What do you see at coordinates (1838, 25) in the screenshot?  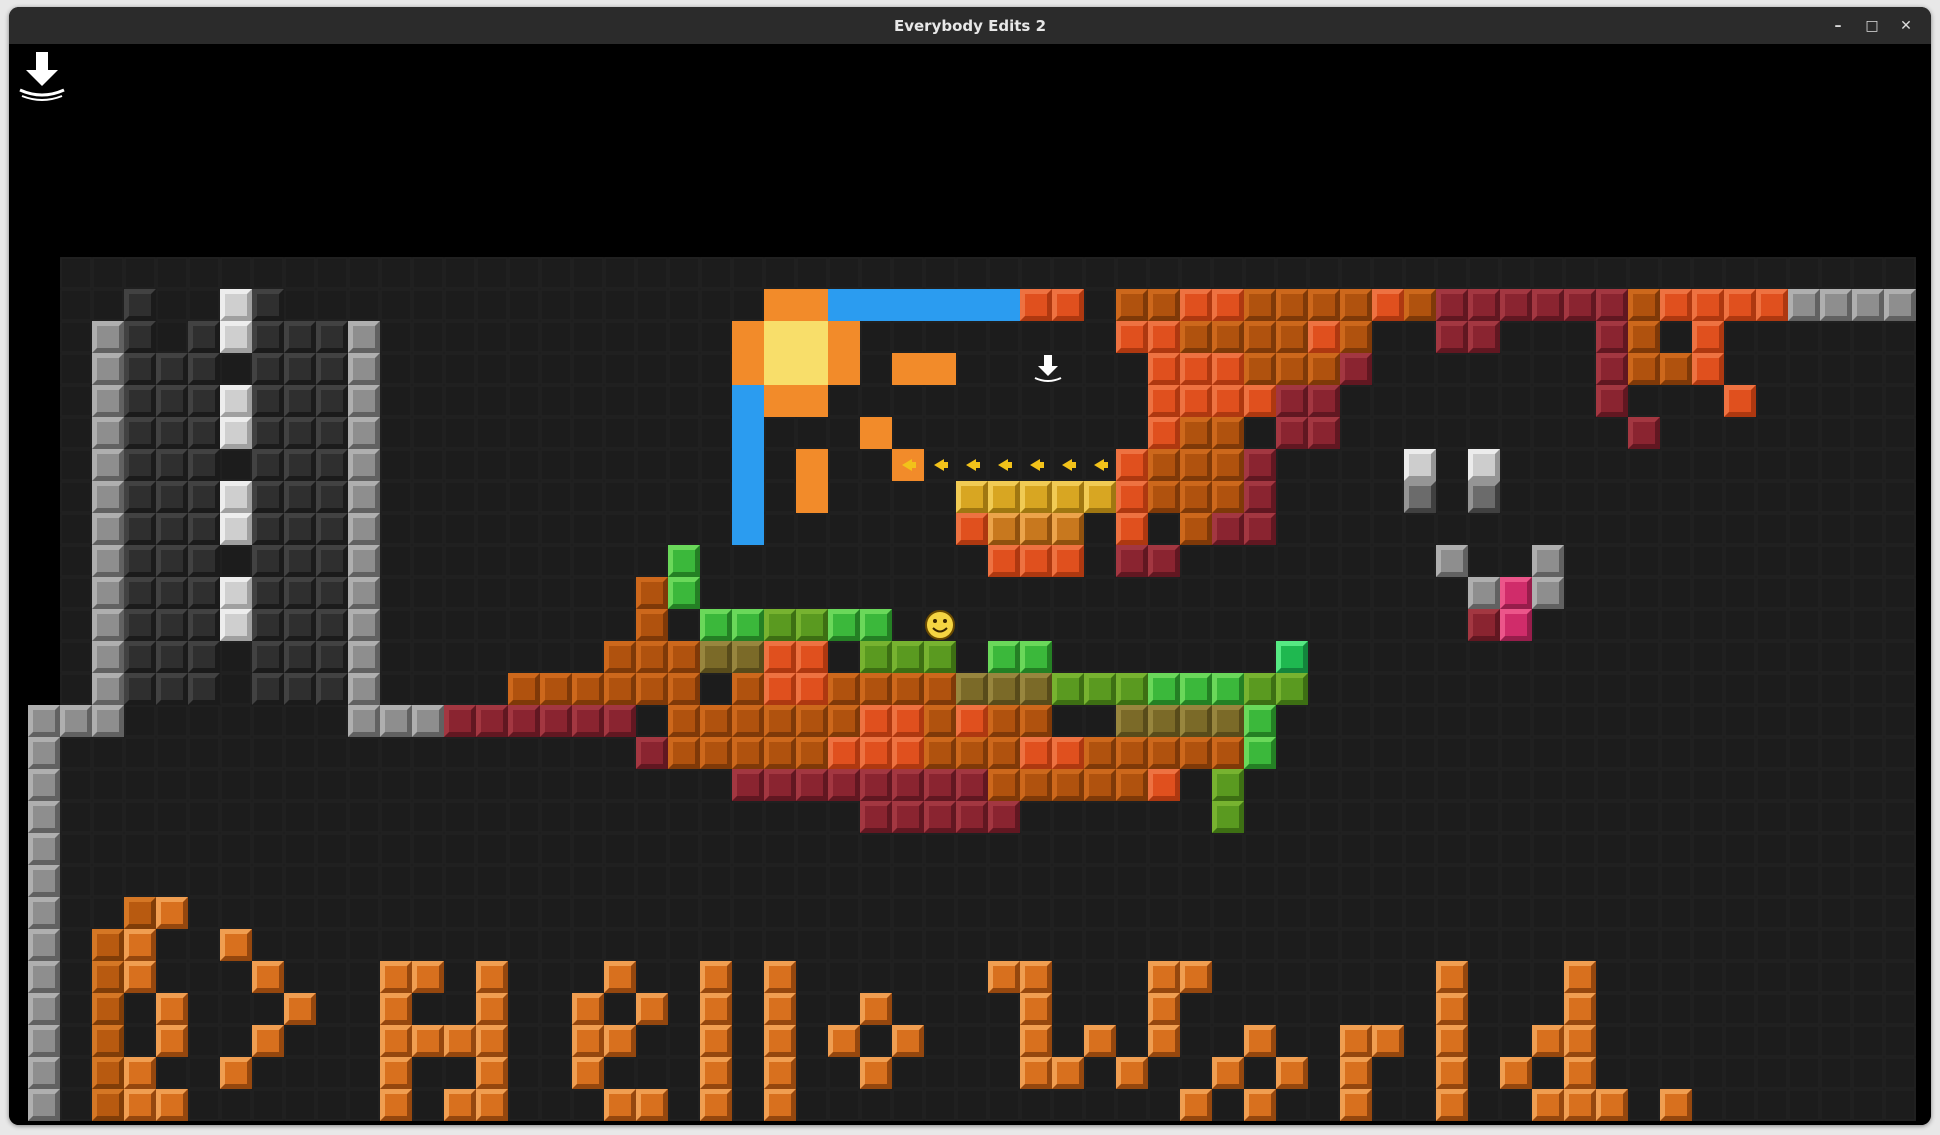 I see `minimize-button: –` at bounding box center [1838, 25].